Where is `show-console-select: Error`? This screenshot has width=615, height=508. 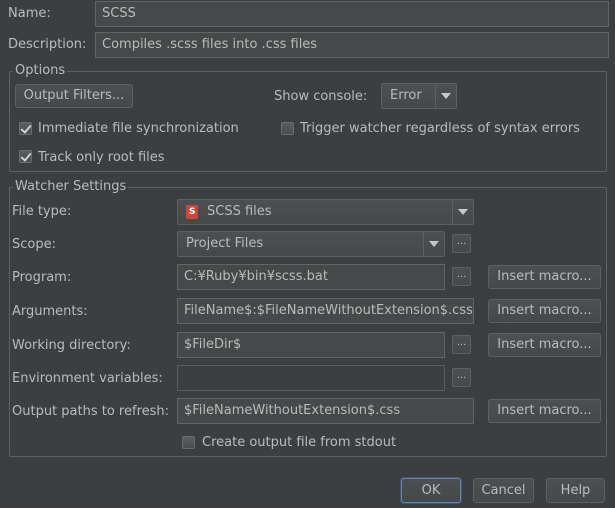 show-console-select: Error is located at coordinates (419, 96).